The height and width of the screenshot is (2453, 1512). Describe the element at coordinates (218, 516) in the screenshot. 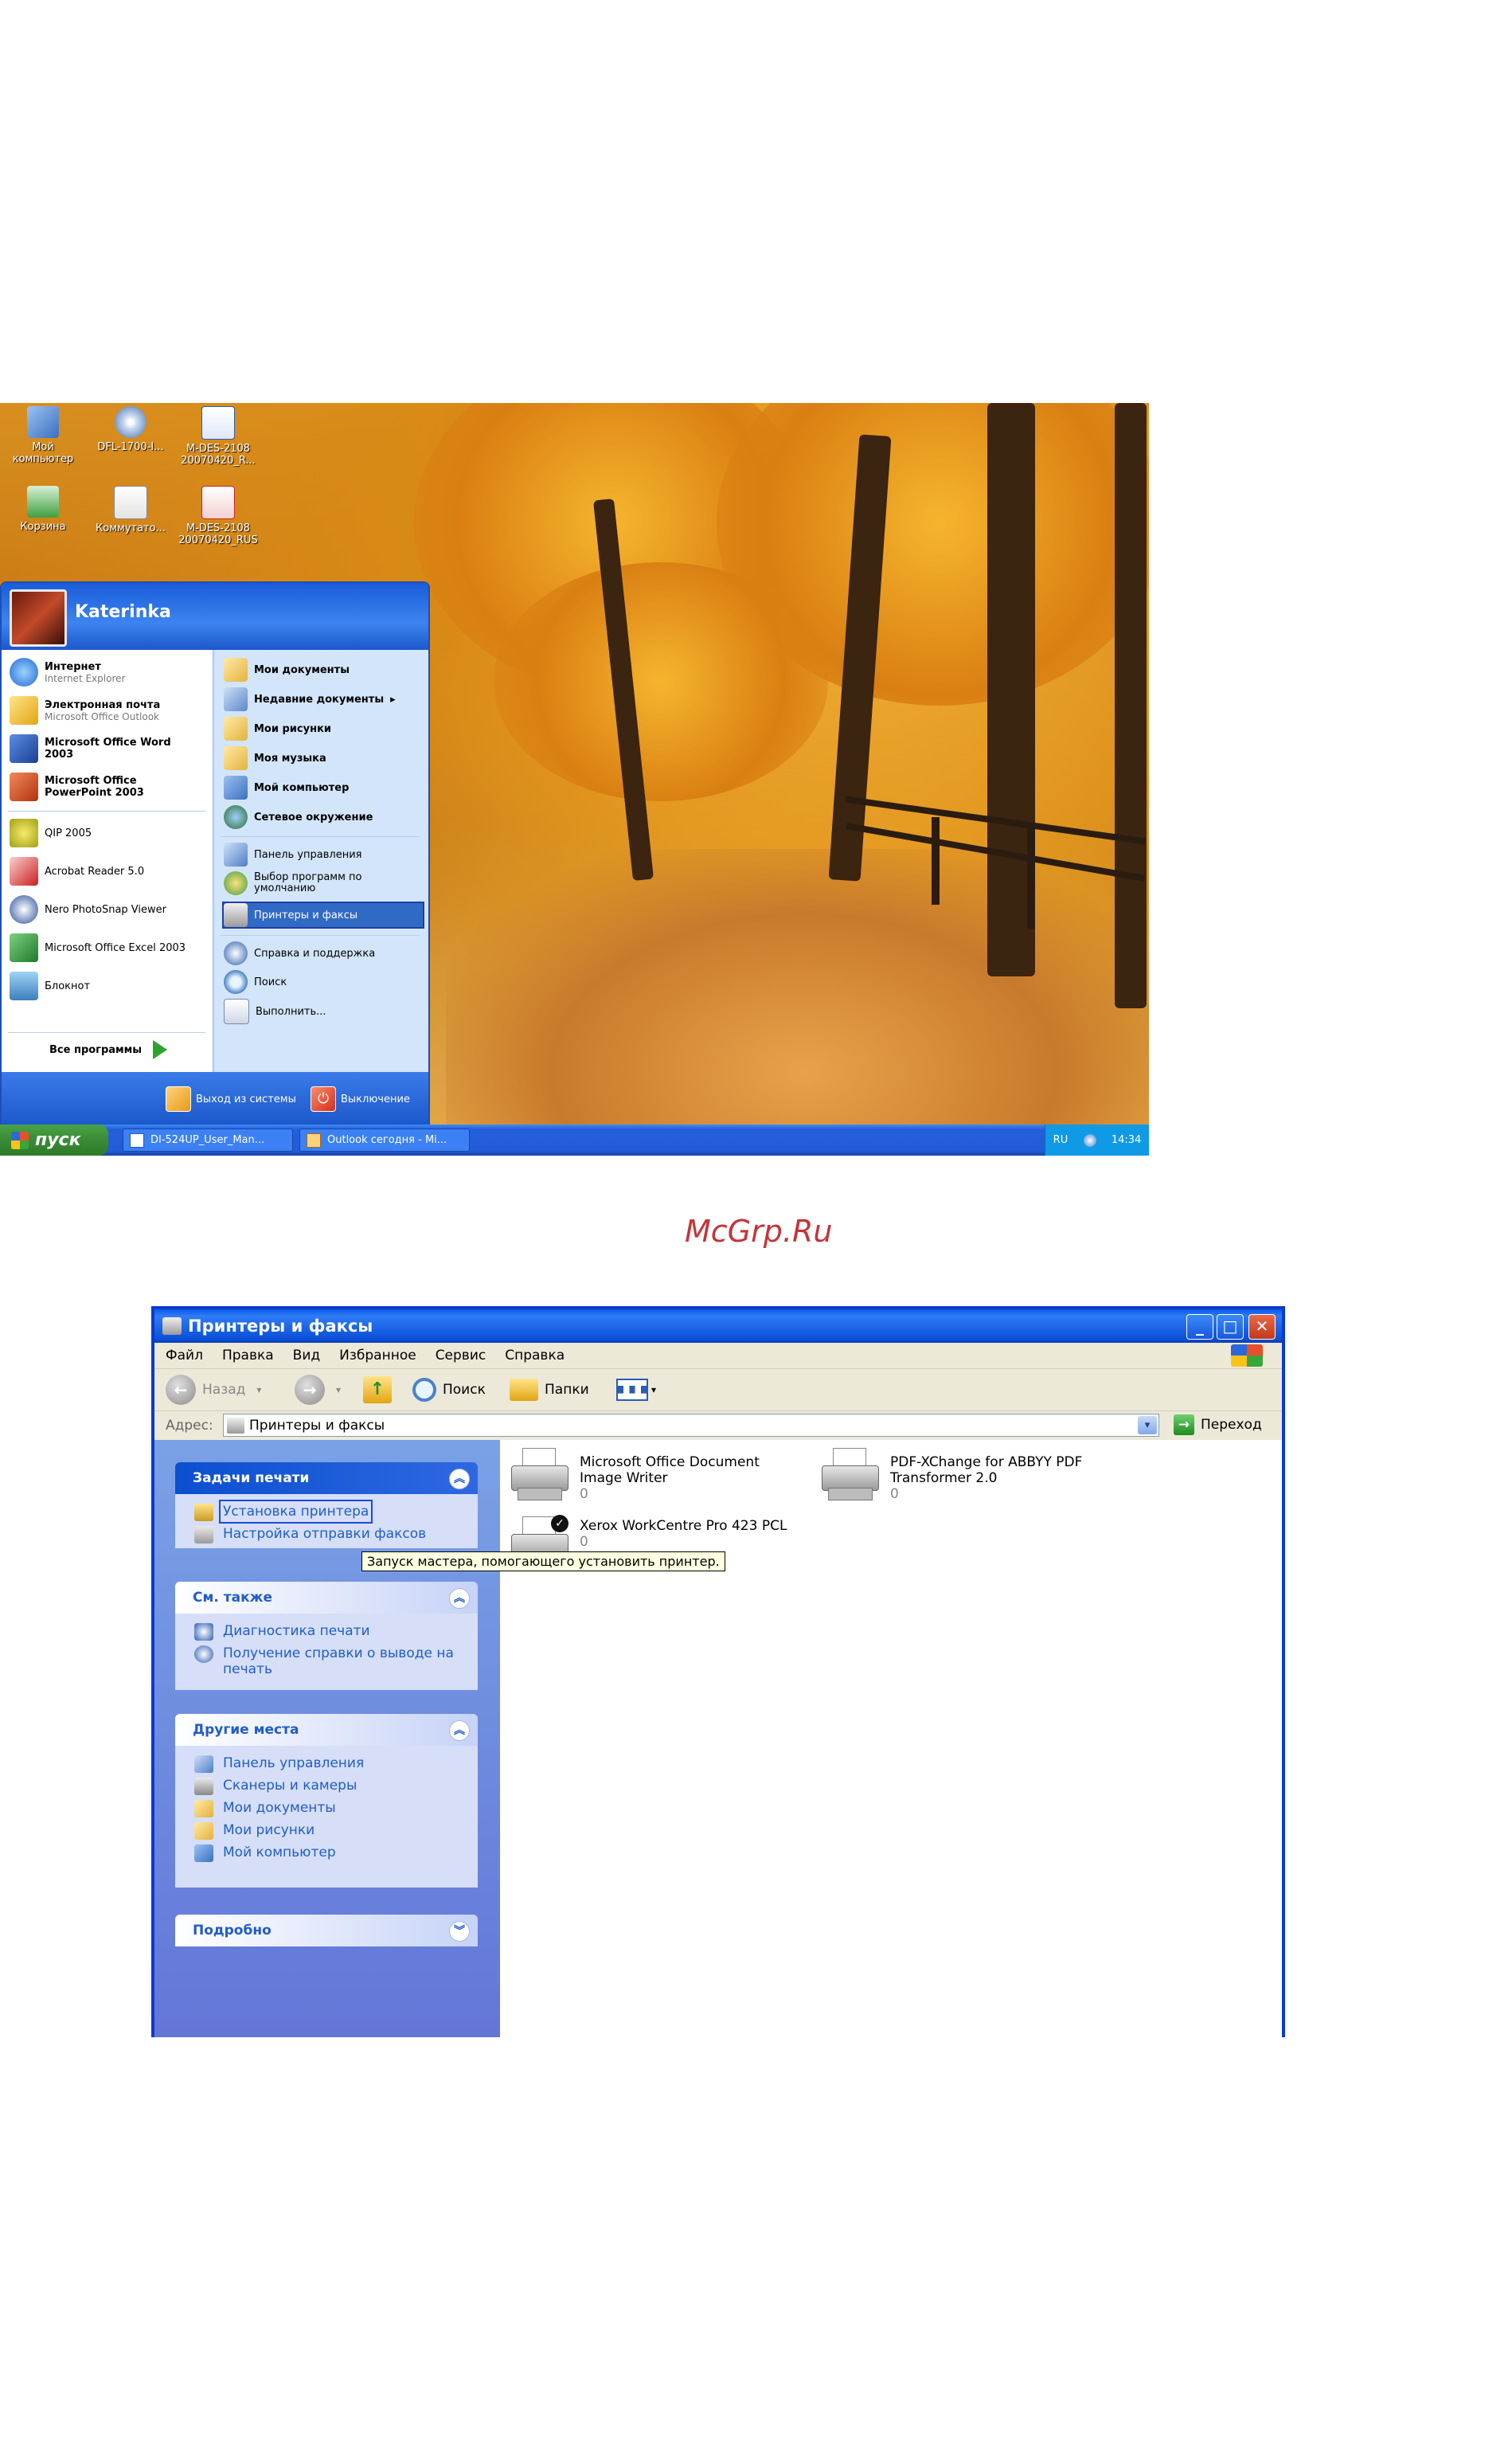

I see `desktop-icon: M-DES-2108 20070420_RUS` at that location.